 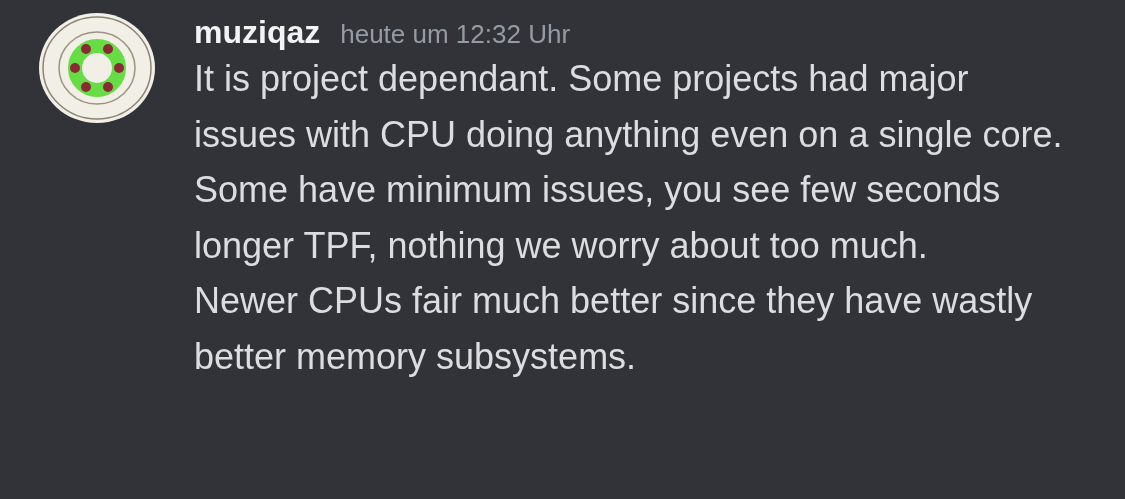 What do you see at coordinates (614, 329) in the screenshot?
I see `message-text: Newer CPUs fair much better since they have wastly better memory subsystems.` at bounding box center [614, 329].